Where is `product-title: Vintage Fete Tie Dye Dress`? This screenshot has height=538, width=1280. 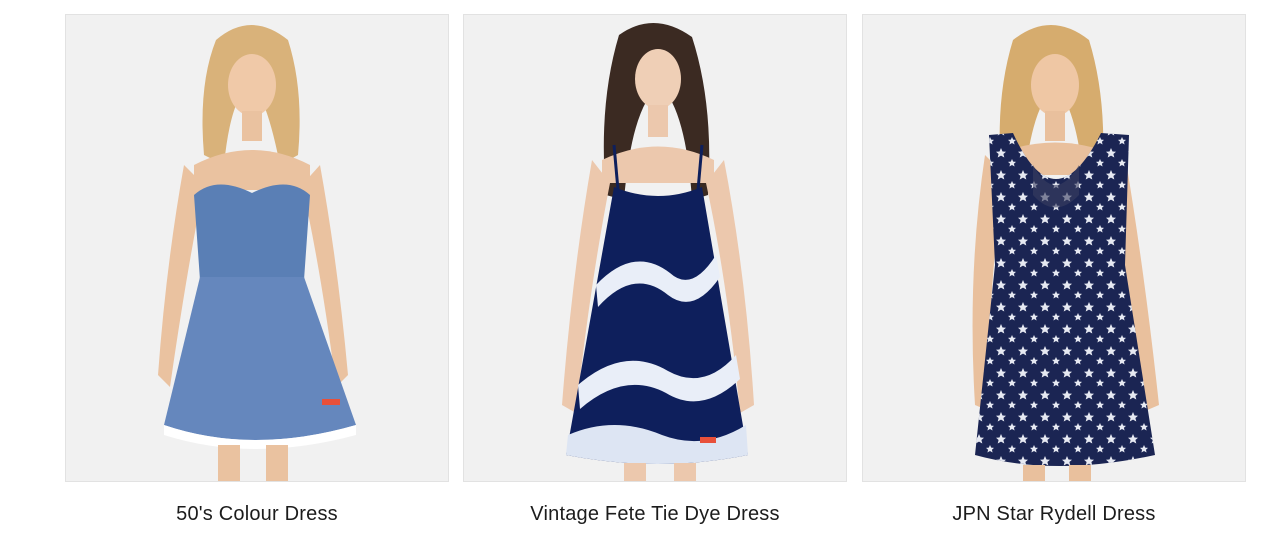
product-title: Vintage Fete Tie Dye Dress is located at coordinates (655, 514).